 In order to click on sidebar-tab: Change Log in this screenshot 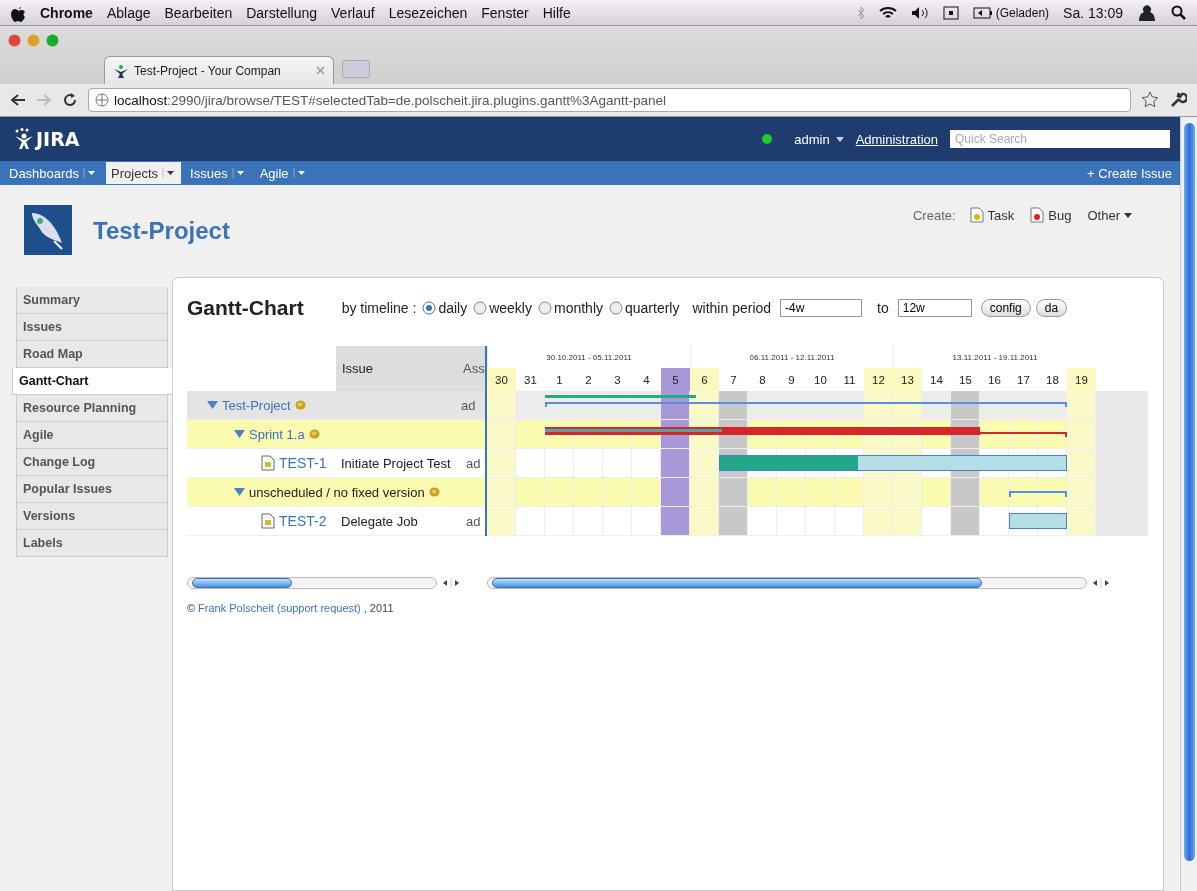, I will do `click(92, 462)`.